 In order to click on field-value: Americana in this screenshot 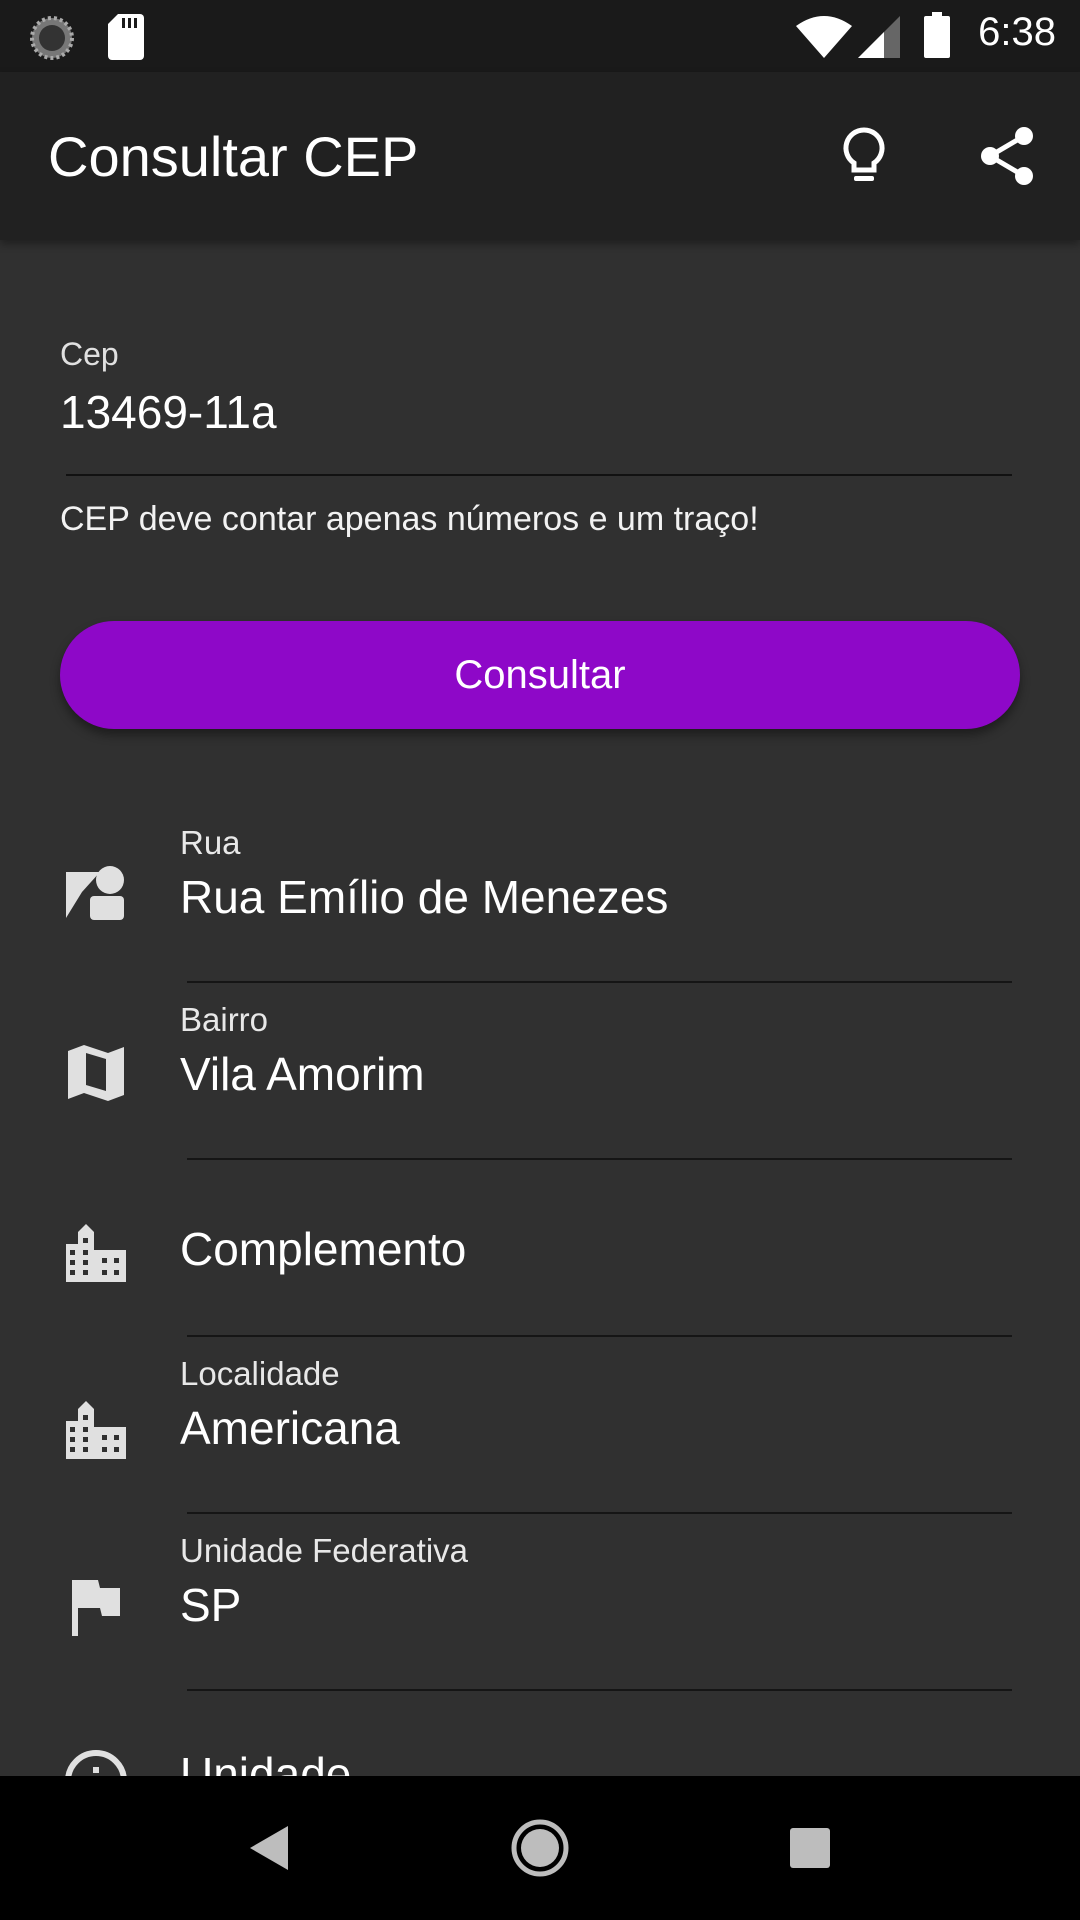, I will do `click(290, 1428)`.